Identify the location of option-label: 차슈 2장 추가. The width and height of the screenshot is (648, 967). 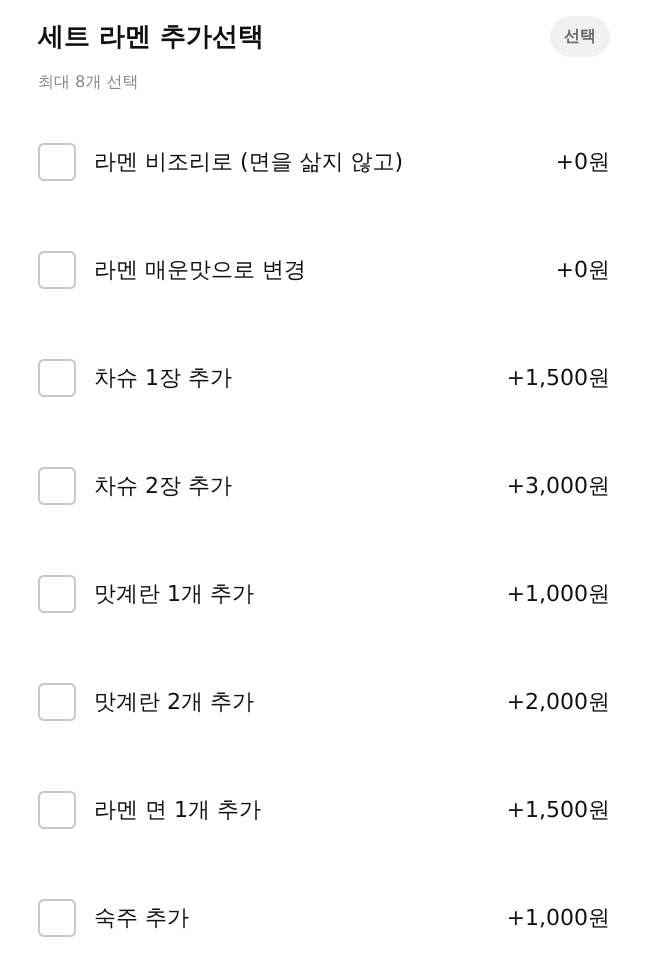
(163, 487).